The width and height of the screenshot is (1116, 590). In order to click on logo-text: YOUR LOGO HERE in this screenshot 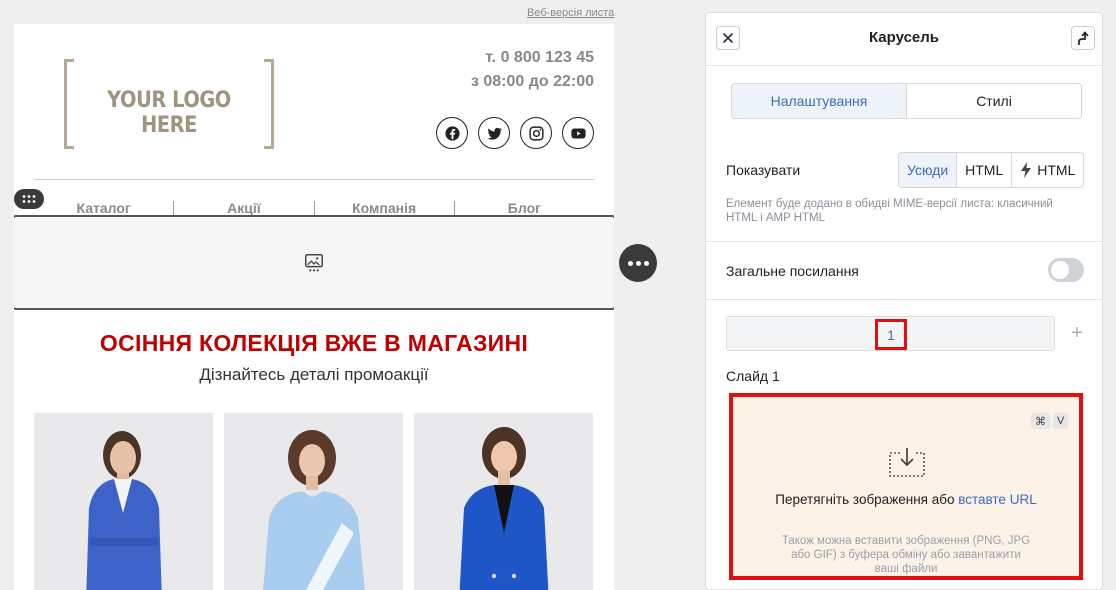, I will do `click(169, 113)`.